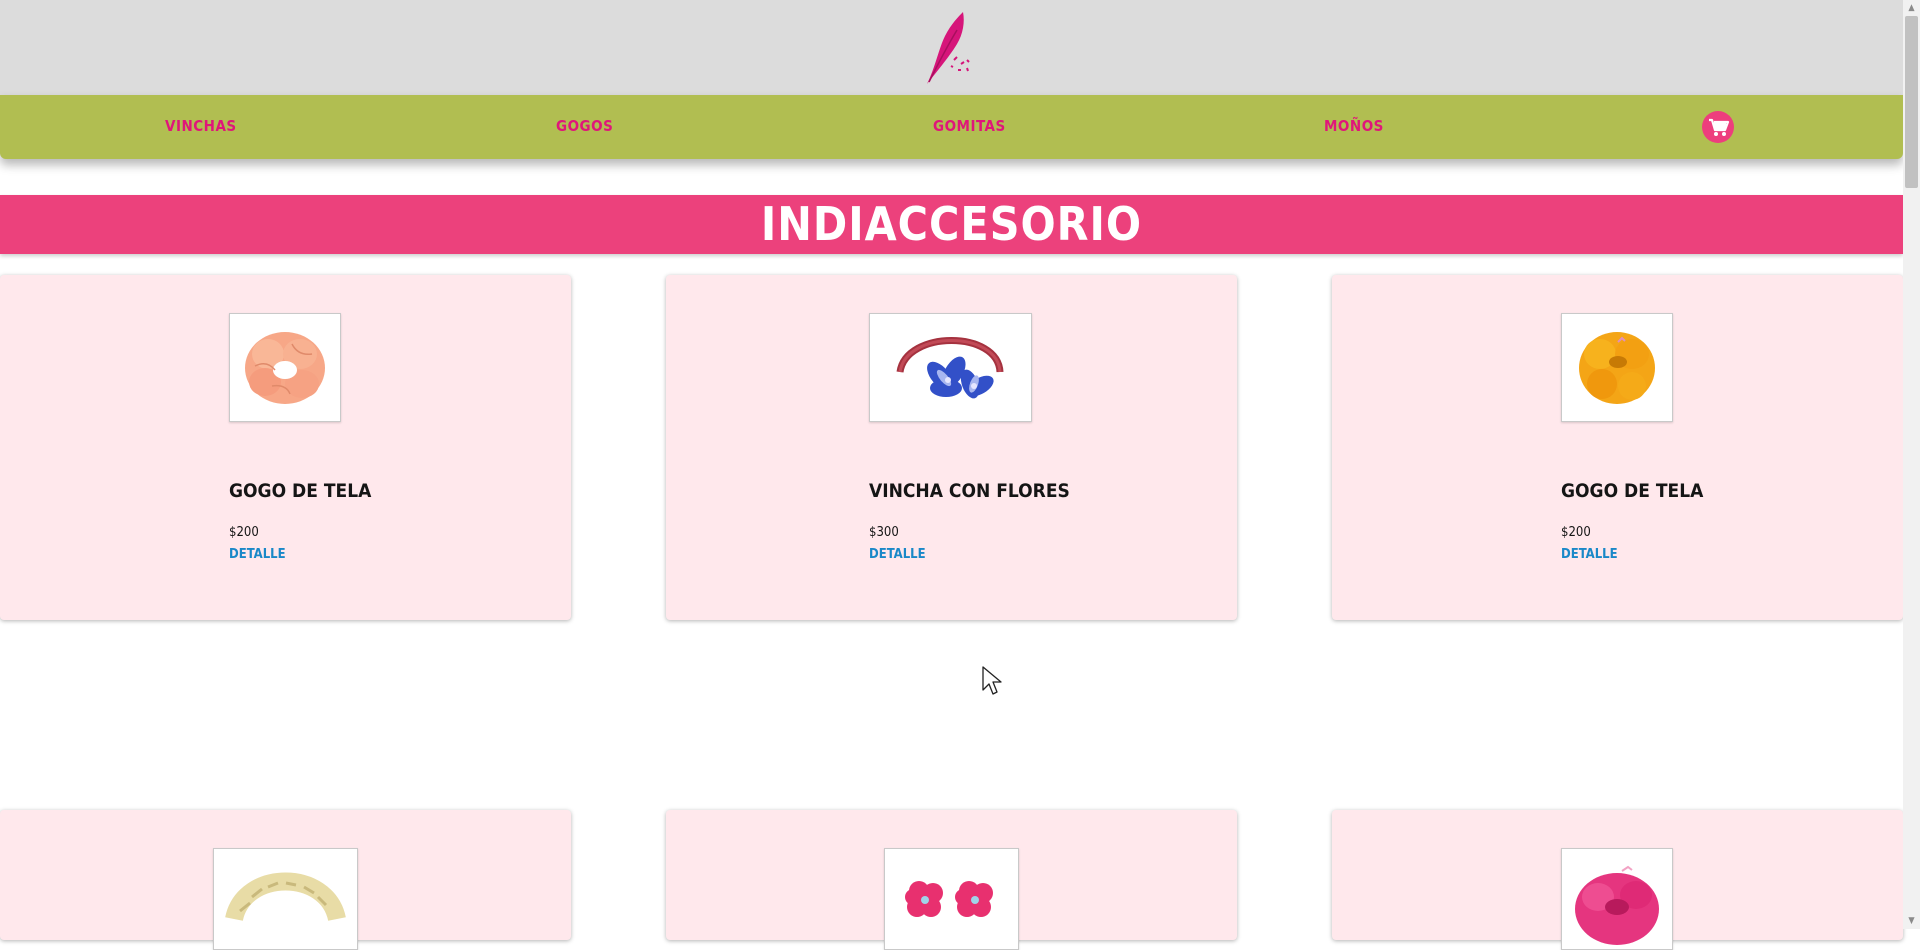  What do you see at coordinates (951, 224) in the screenshot?
I see `store-title-banner: INDIACCESORIO` at bounding box center [951, 224].